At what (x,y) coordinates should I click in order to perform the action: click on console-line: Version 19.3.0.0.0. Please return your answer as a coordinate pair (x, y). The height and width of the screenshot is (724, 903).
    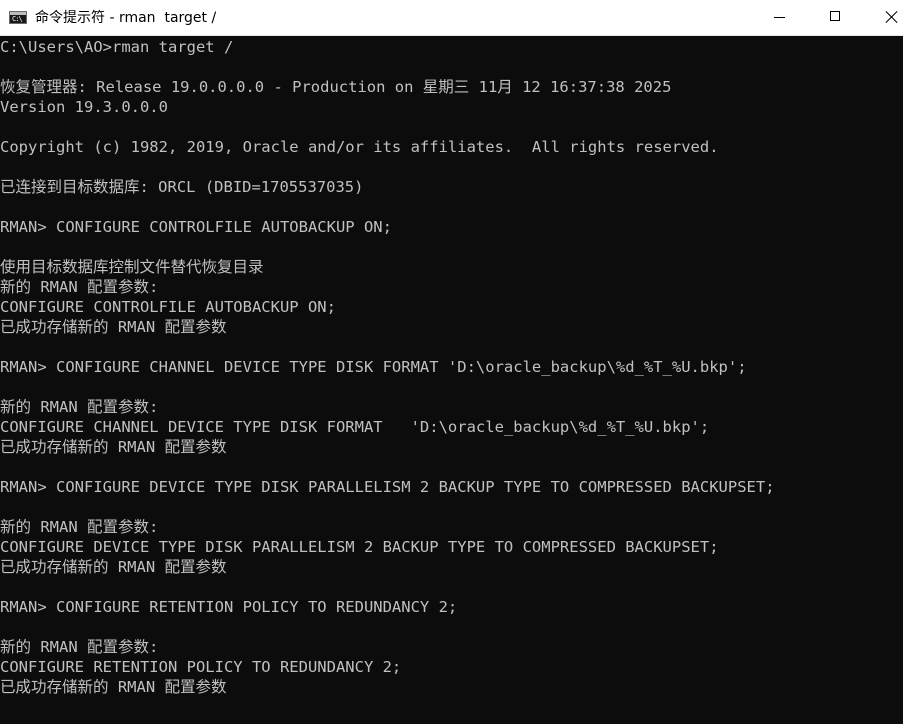
    Looking at the image, I should click on (84, 107).